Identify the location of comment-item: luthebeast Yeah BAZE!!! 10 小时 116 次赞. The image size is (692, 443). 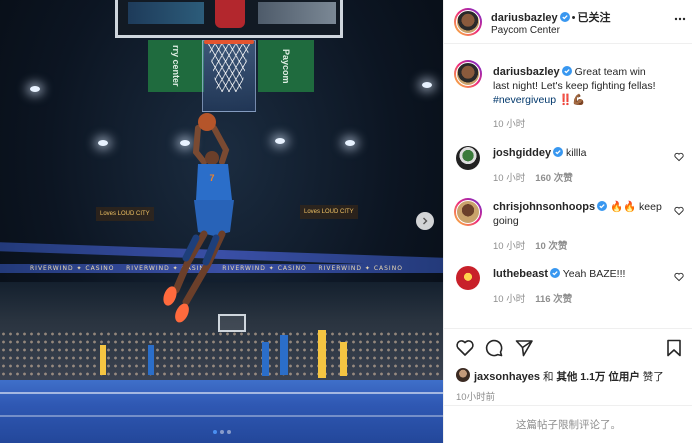
(568, 284).